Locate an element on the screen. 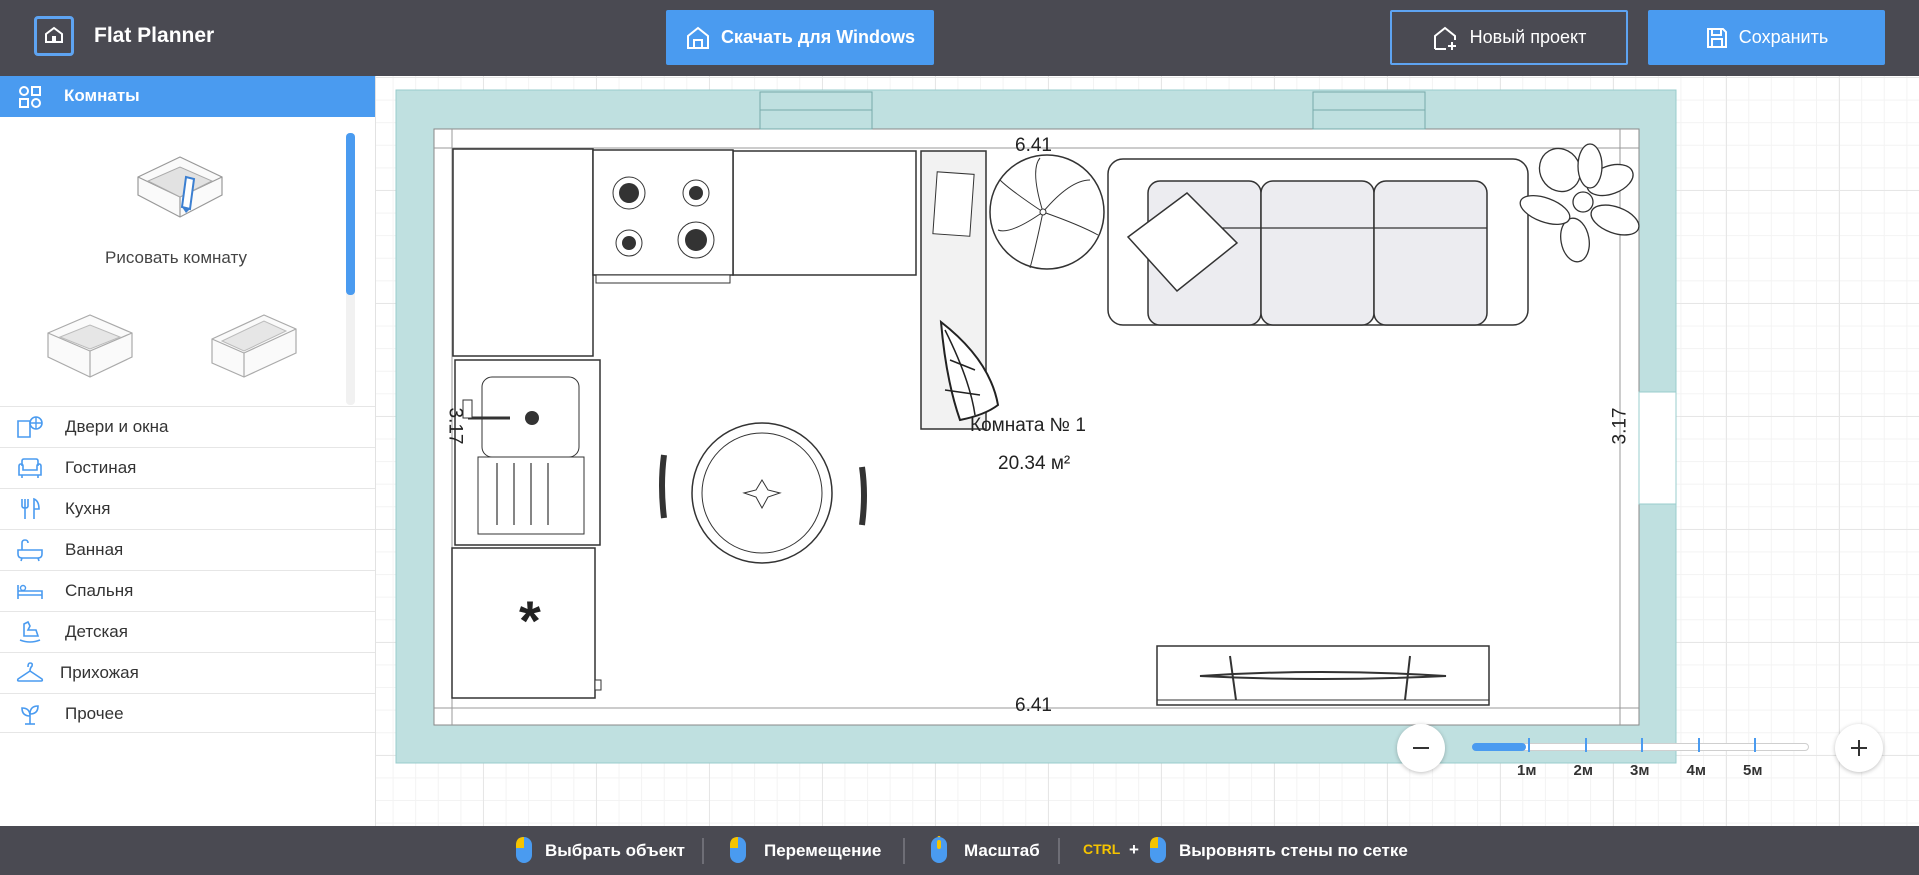  category-label: Ванная is located at coordinates (94, 549).